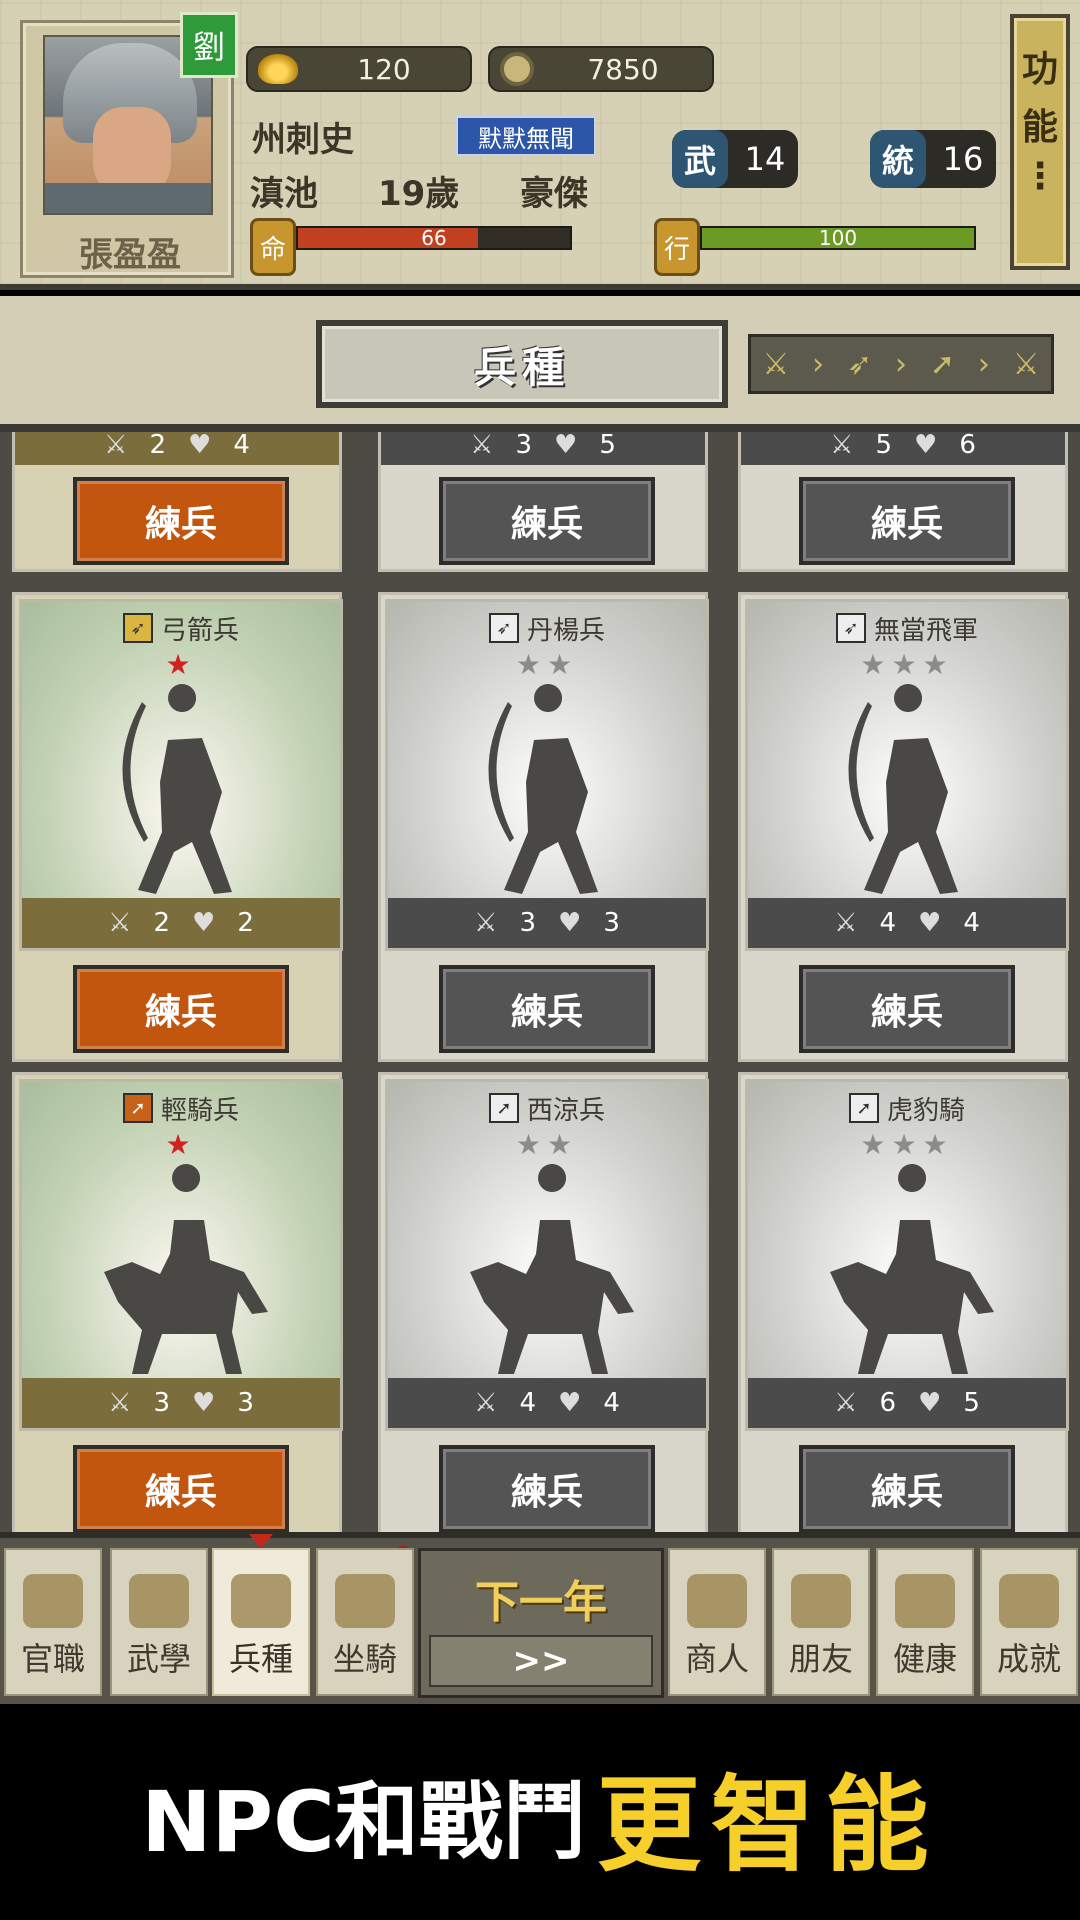  I want to click on troop-stars: ★★★, so click(907, 664).